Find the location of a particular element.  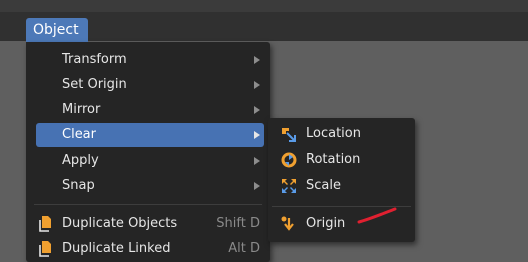

menu-item-snap: Snap is located at coordinates (150, 186).